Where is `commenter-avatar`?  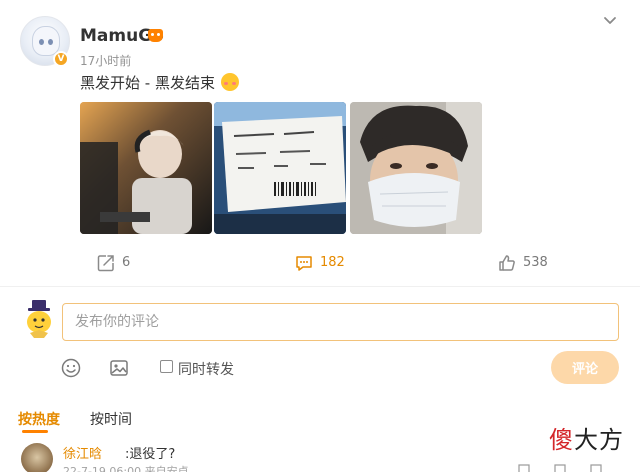 commenter-avatar is located at coordinates (37, 457).